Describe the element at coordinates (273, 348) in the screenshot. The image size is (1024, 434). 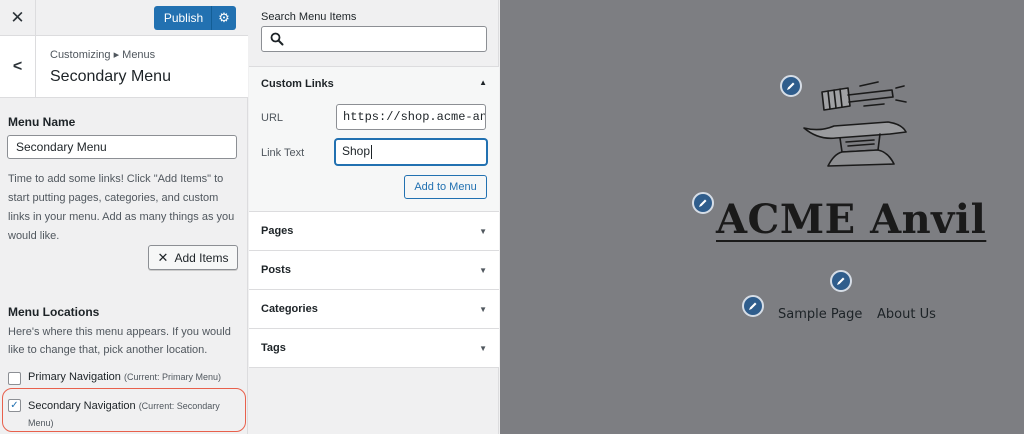
I see `accordion-label: Tags` at that location.